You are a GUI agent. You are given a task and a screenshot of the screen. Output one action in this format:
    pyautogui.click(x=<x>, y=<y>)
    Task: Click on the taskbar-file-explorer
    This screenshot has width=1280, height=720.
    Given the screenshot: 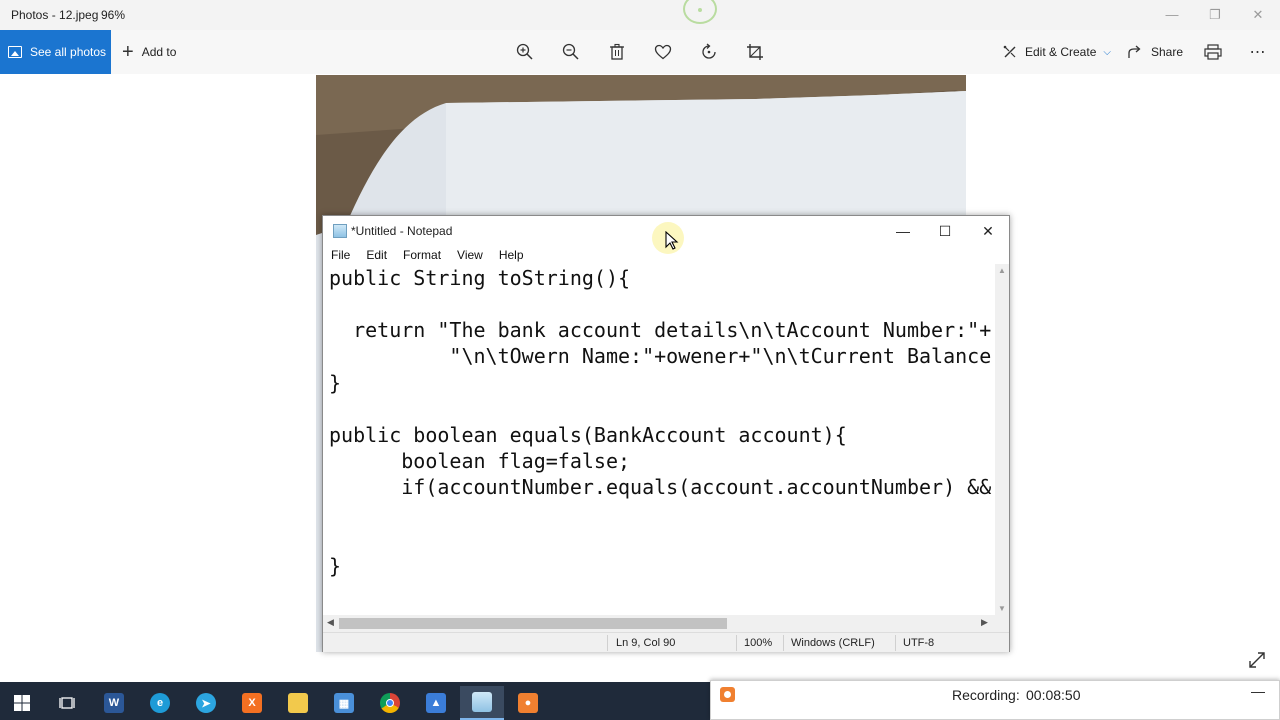 What is the action you would take?
    pyautogui.click(x=298, y=703)
    